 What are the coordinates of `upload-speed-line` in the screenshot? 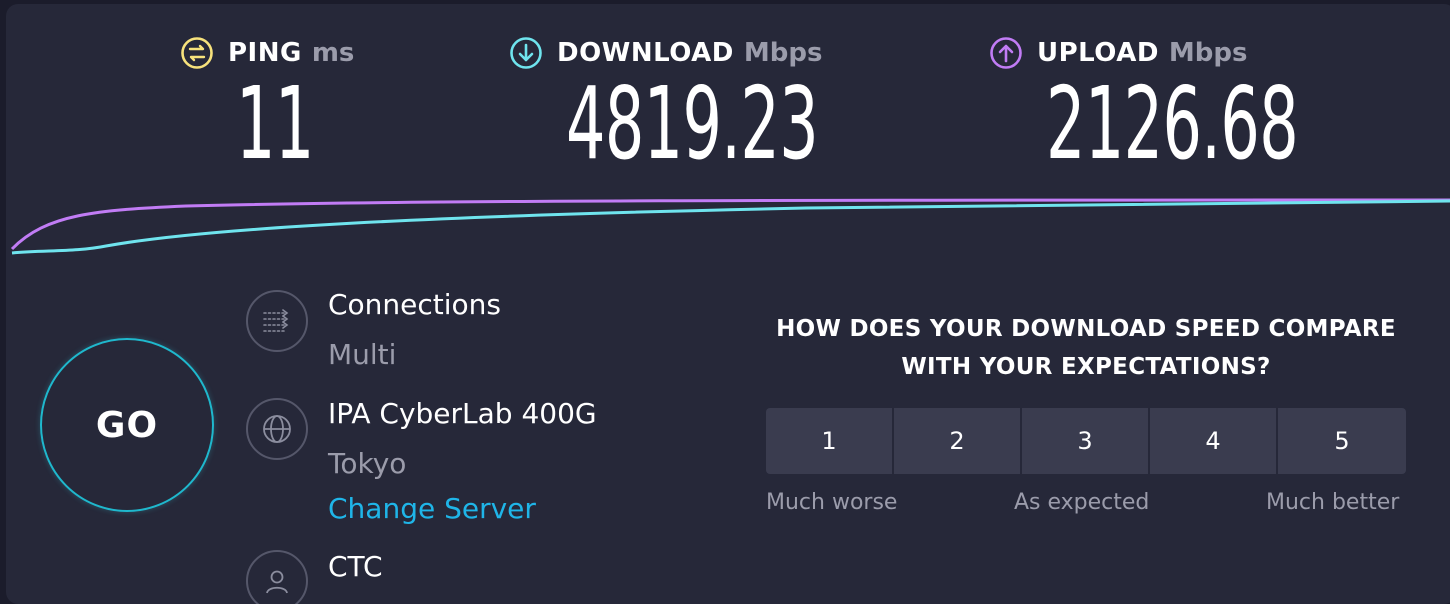 It's located at (730, 224).